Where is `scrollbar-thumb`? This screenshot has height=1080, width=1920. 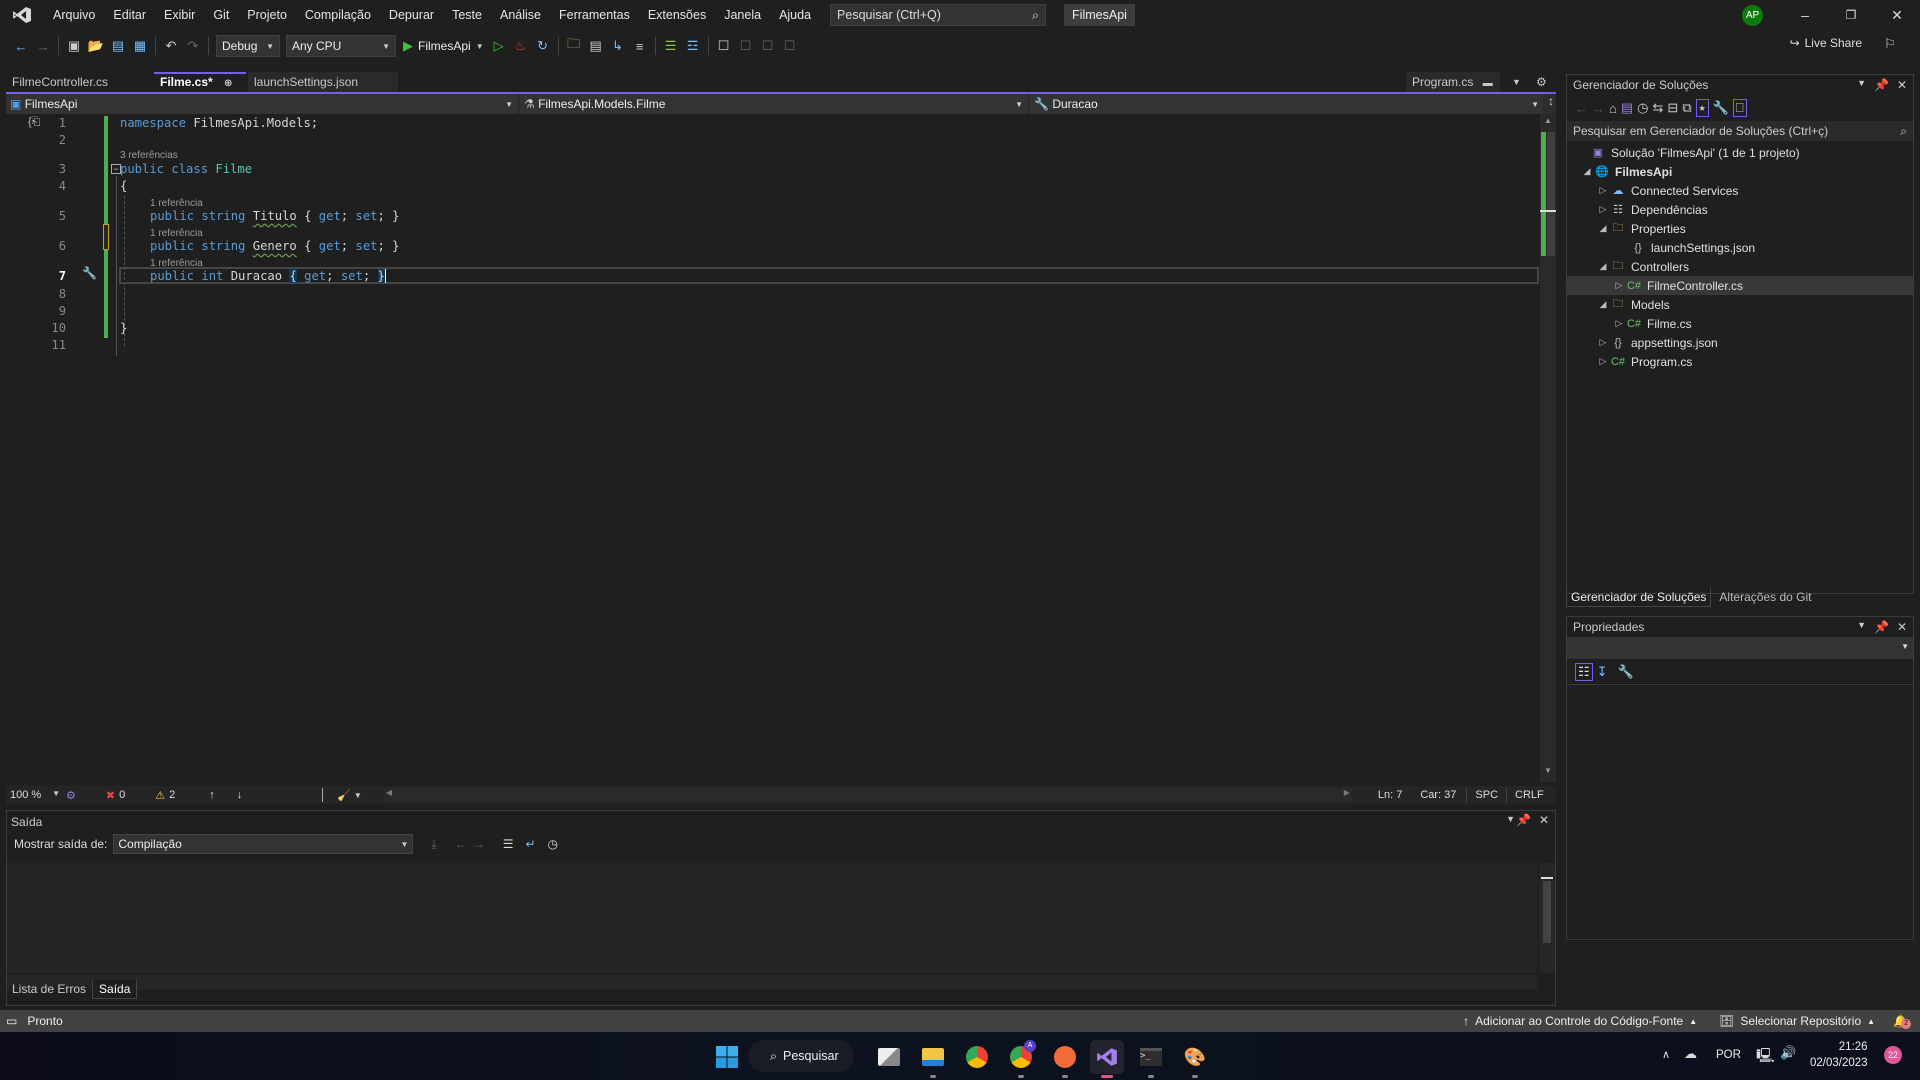
scrollbar-thumb is located at coordinates (1547, 912).